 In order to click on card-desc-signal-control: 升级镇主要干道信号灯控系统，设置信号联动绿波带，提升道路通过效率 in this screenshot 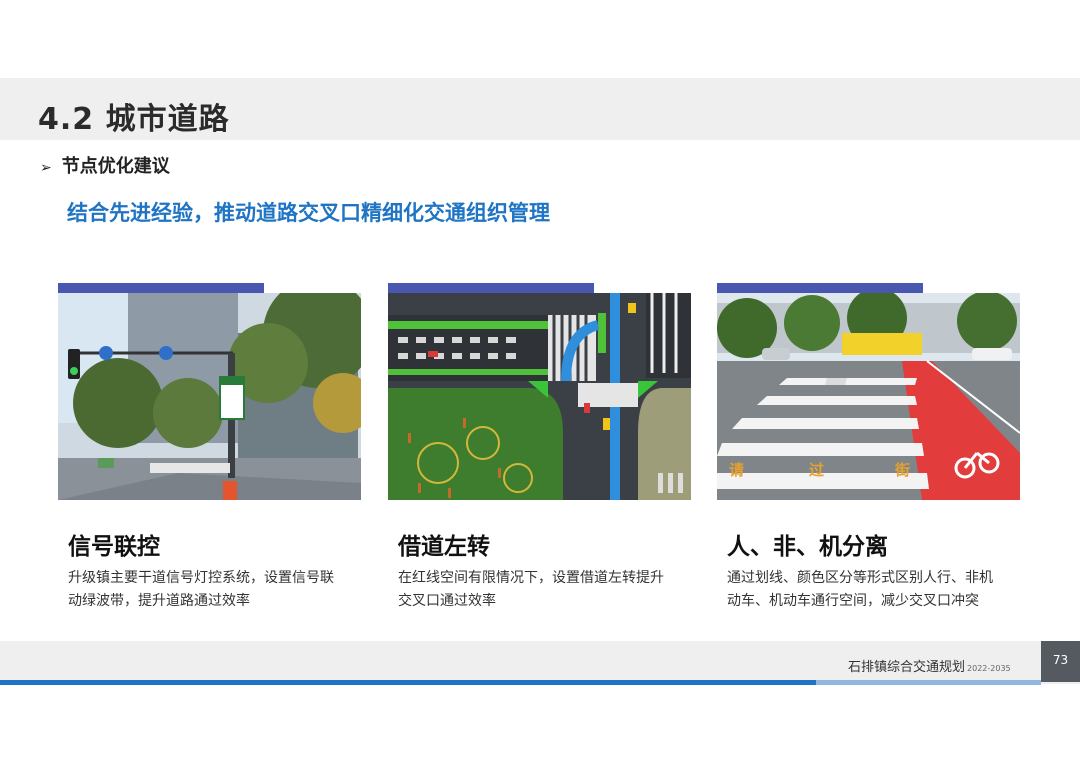, I will do `click(201, 589)`.